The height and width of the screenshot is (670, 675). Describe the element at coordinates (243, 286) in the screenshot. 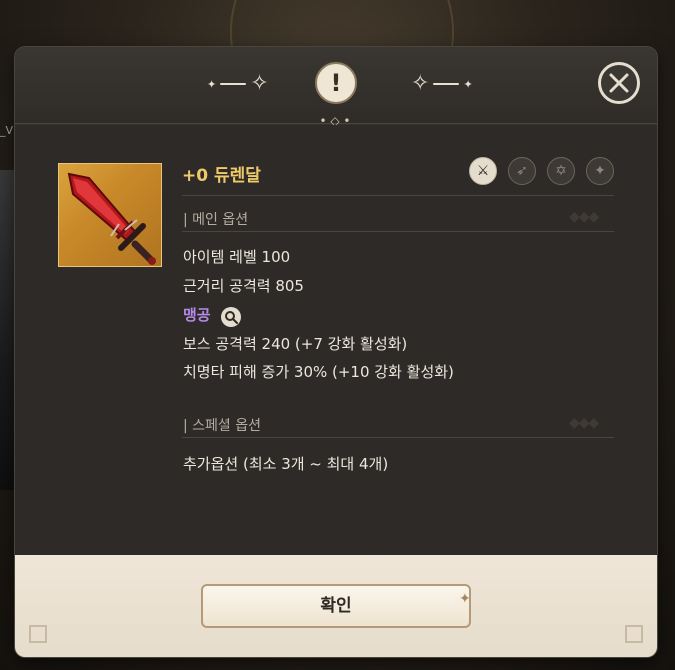

I see `melee-attack: 근거리 공격력 805` at that location.